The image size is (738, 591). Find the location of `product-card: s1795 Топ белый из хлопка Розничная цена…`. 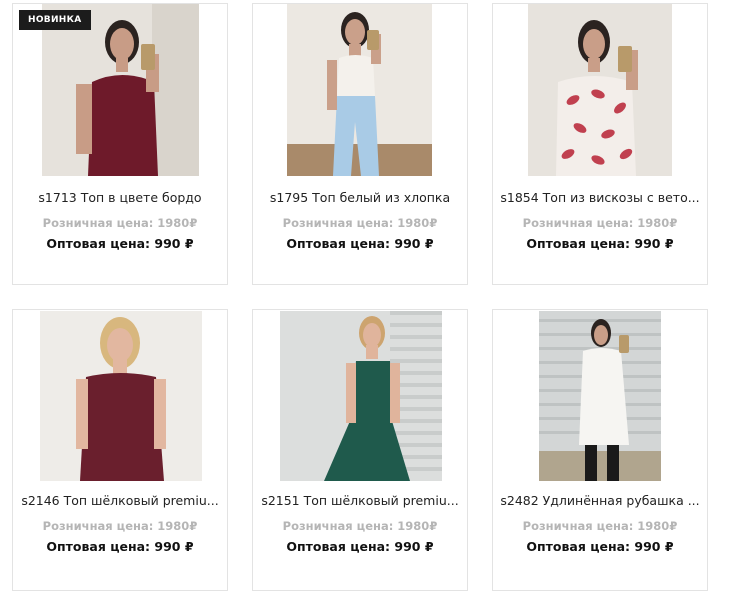

product-card: s1795 Топ белый из хлопка Розничная цена… is located at coordinates (360, 144).